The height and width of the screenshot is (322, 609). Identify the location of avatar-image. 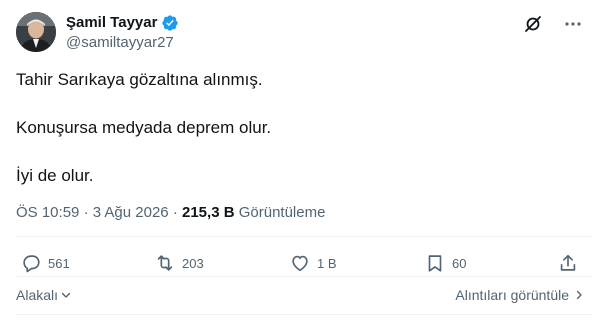
(36, 32).